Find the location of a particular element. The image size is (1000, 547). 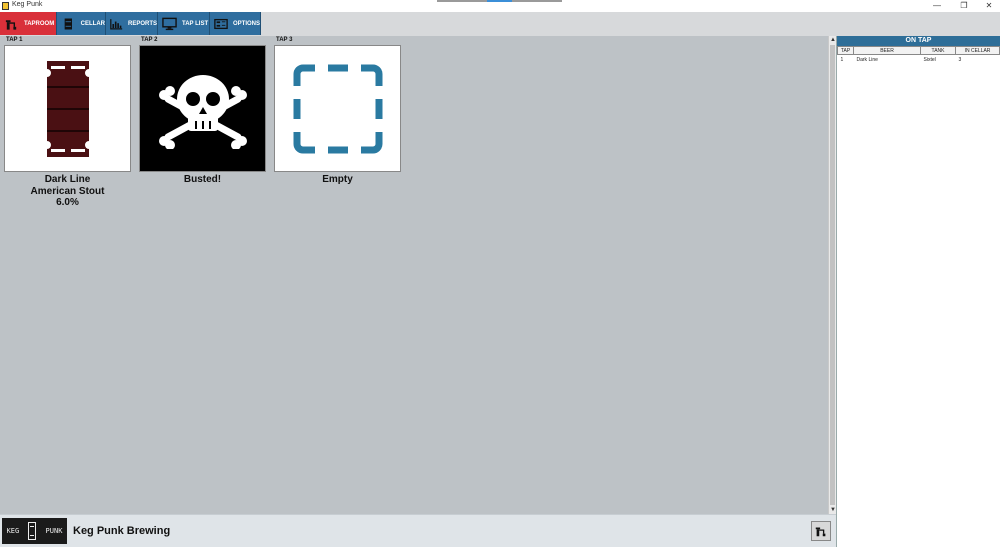

tap-1-info: Dark Line American Stout 6.0% is located at coordinates (67, 191).